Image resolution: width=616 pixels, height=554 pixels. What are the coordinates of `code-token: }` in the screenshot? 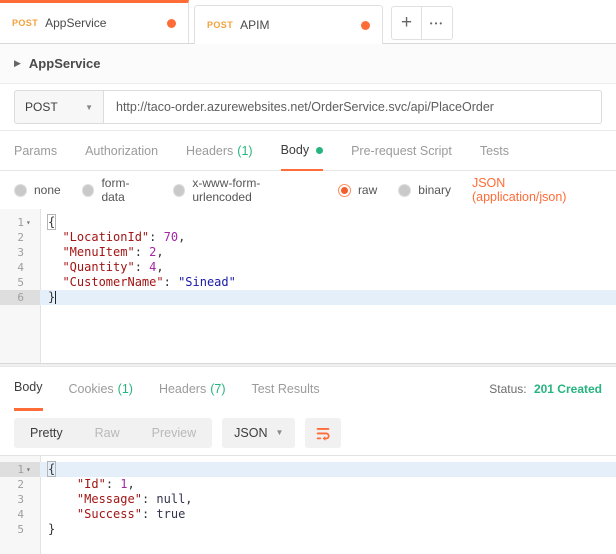 It's located at (52, 529).